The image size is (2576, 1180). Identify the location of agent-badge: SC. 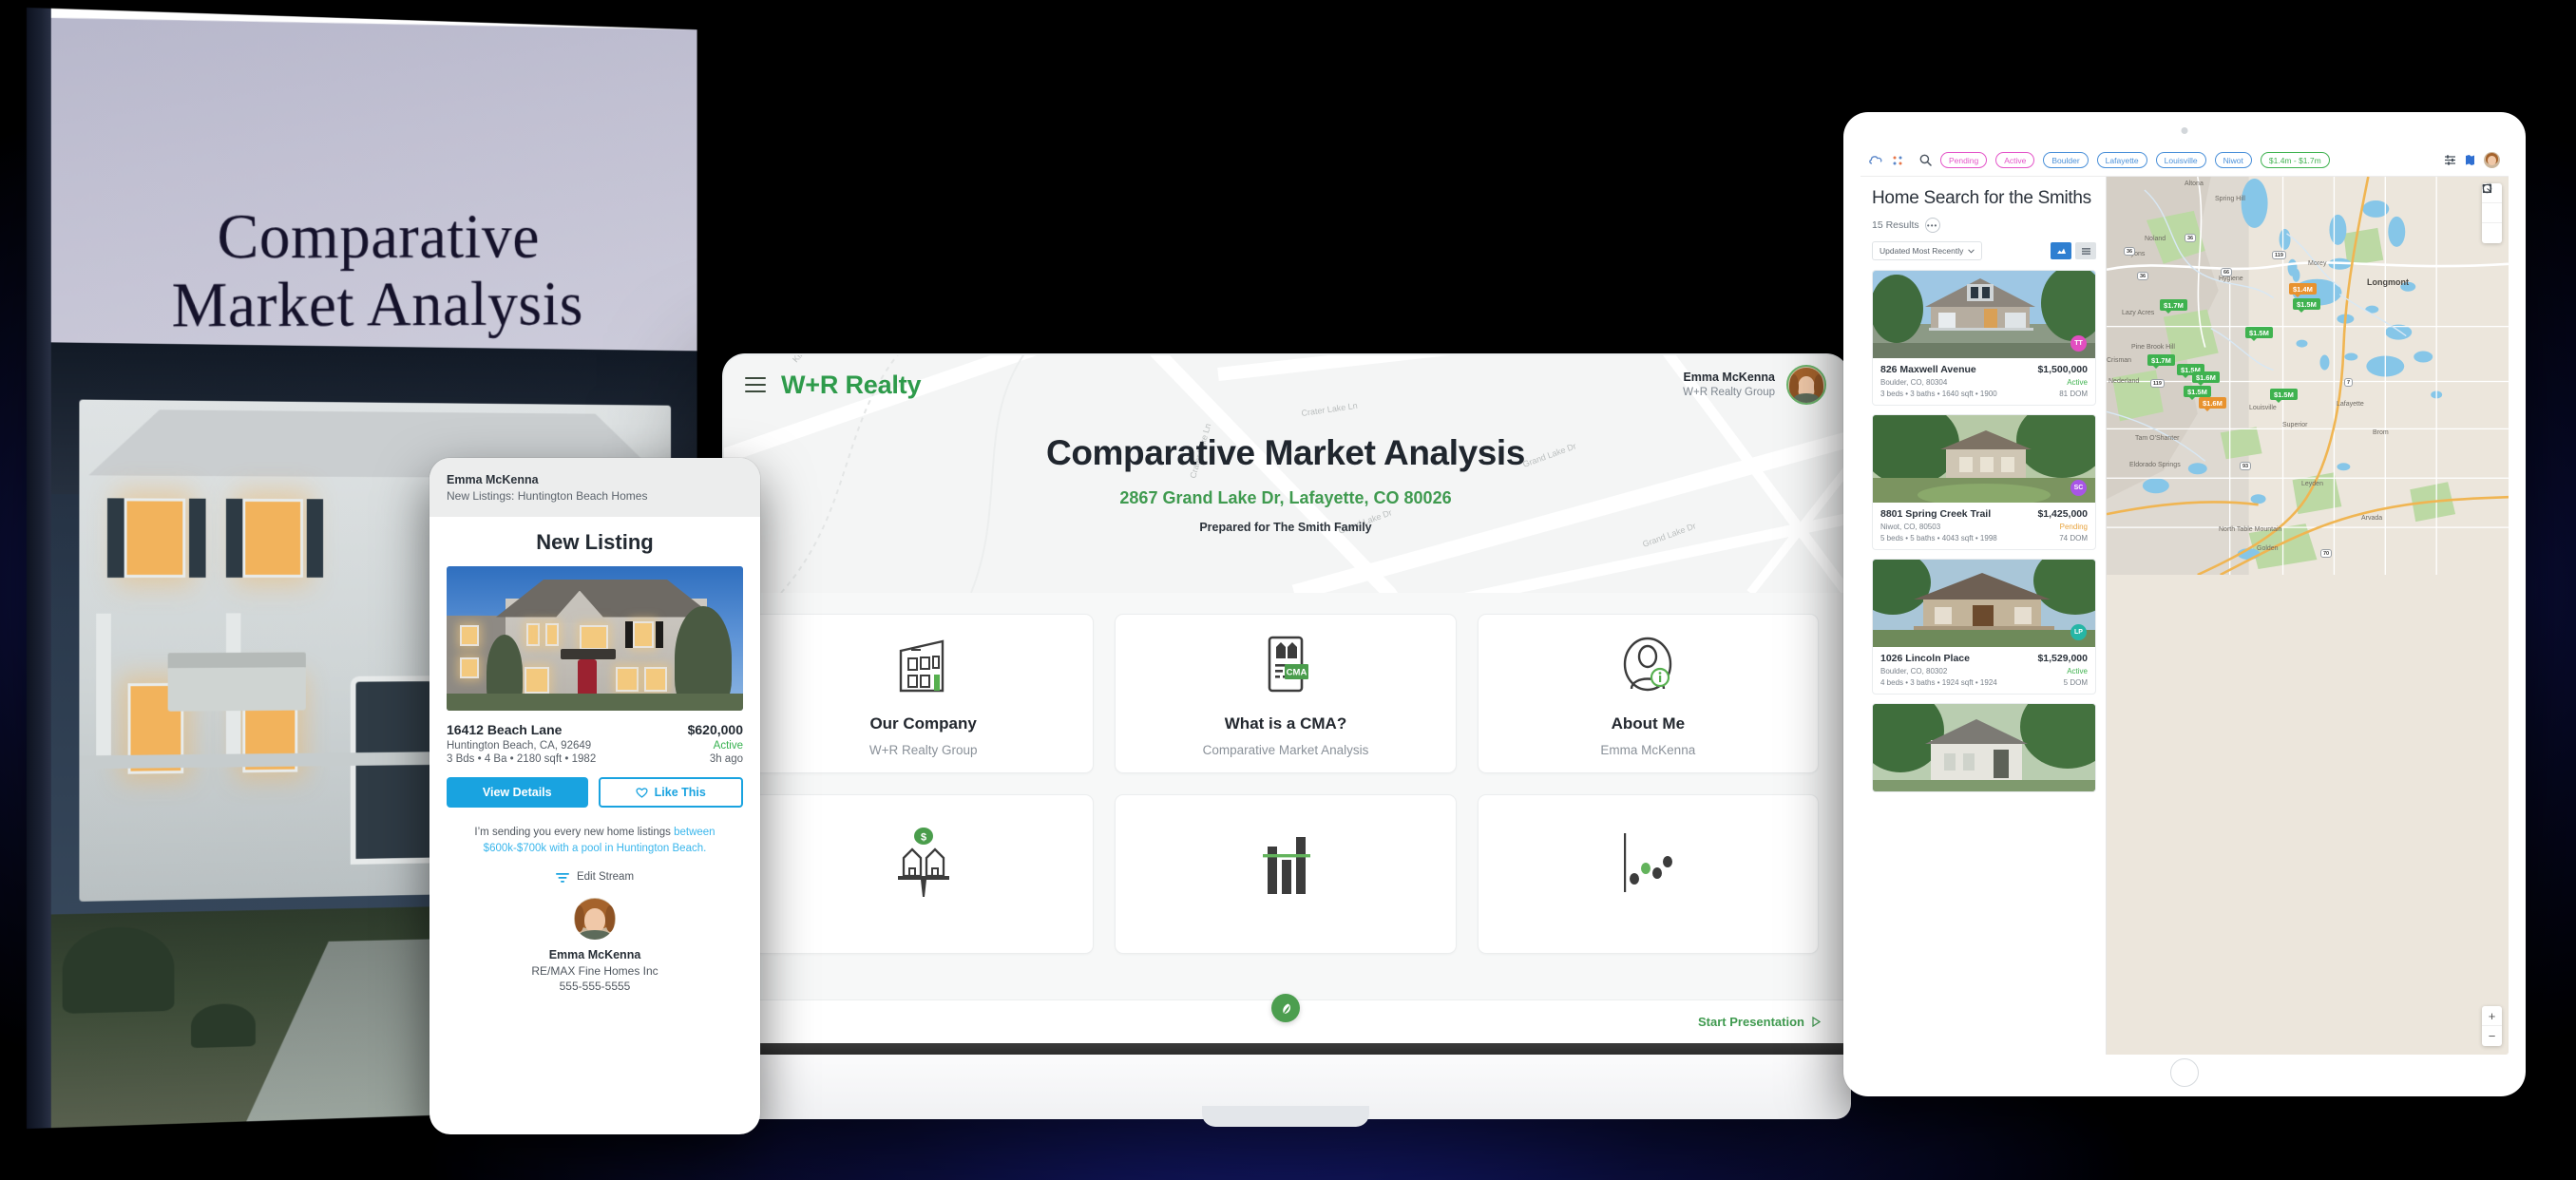
(2078, 488).